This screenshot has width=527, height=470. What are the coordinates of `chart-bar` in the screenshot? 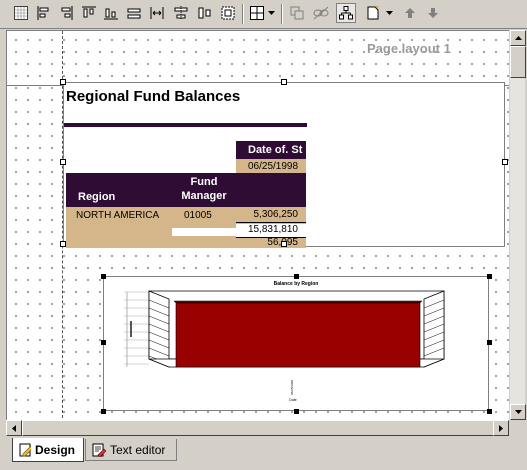 It's located at (298, 335).